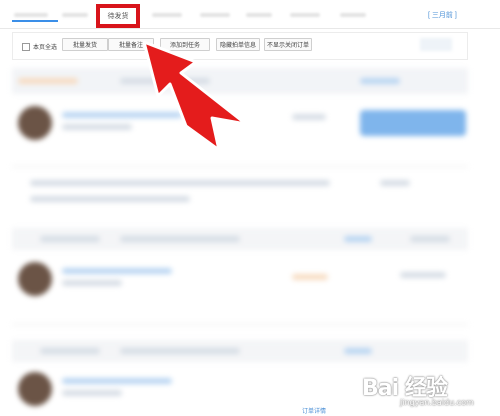 This screenshot has height=416, width=500. What do you see at coordinates (305, 15) in the screenshot?
I see `tab-closed` at bounding box center [305, 15].